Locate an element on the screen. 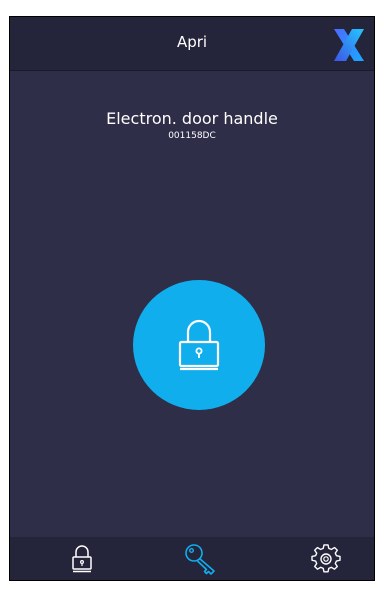 The height and width of the screenshot is (590, 384). key-icon is located at coordinates (200, 559).